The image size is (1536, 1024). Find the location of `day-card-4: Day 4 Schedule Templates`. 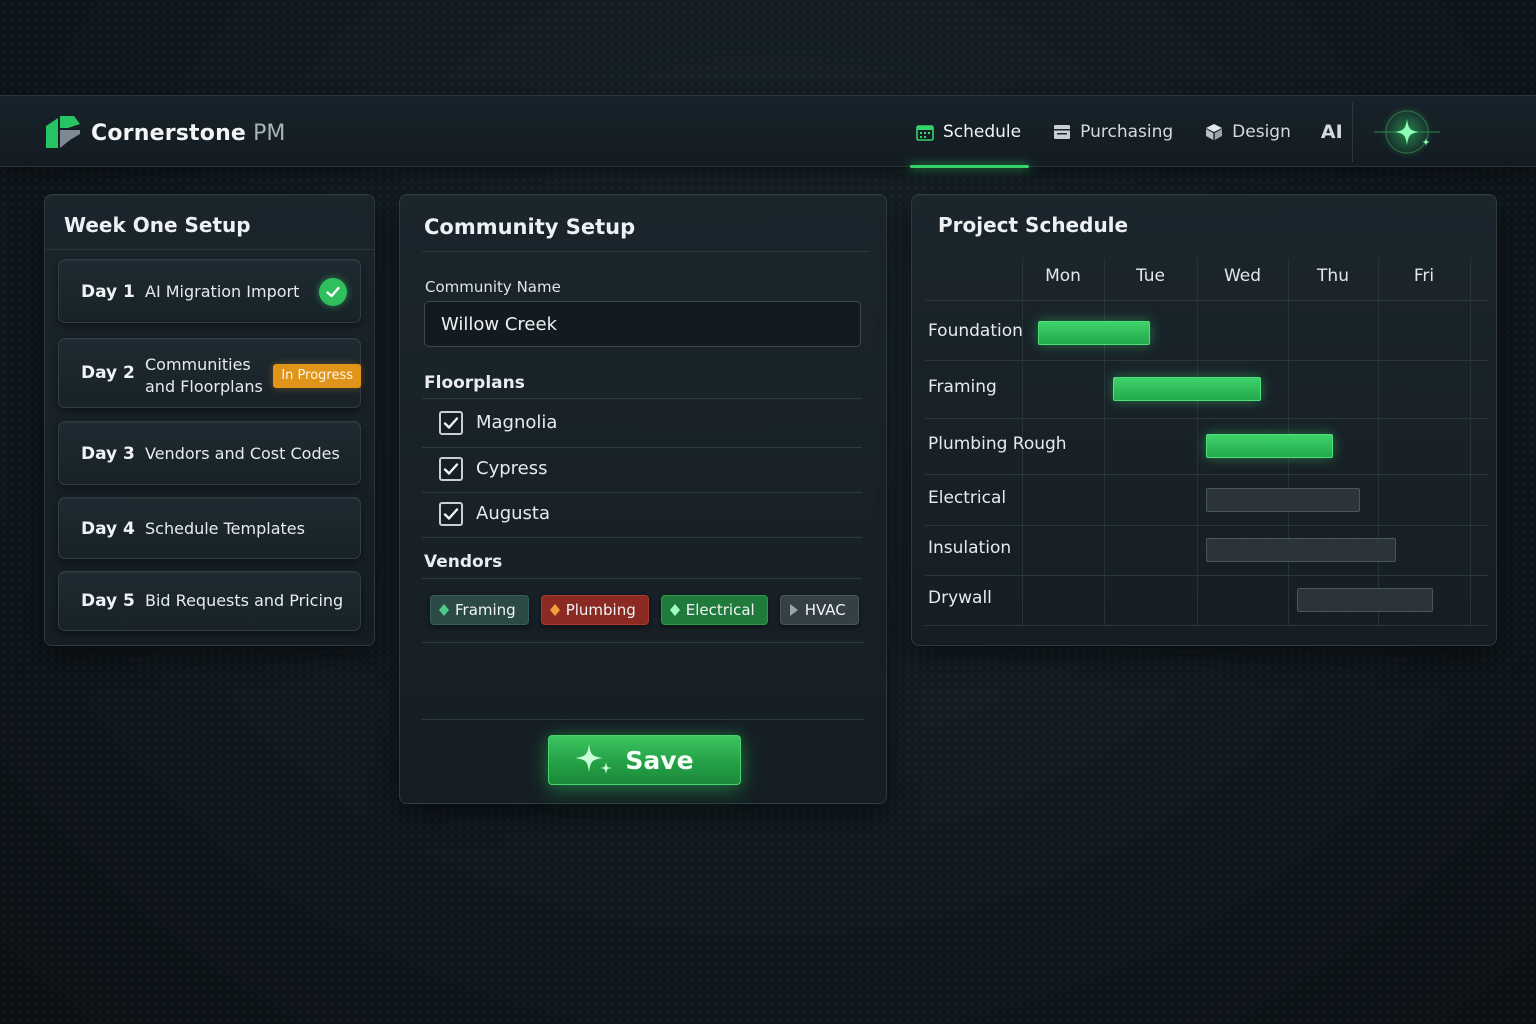

day-card-4: Day 4 Schedule Templates is located at coordinates (209, 528).